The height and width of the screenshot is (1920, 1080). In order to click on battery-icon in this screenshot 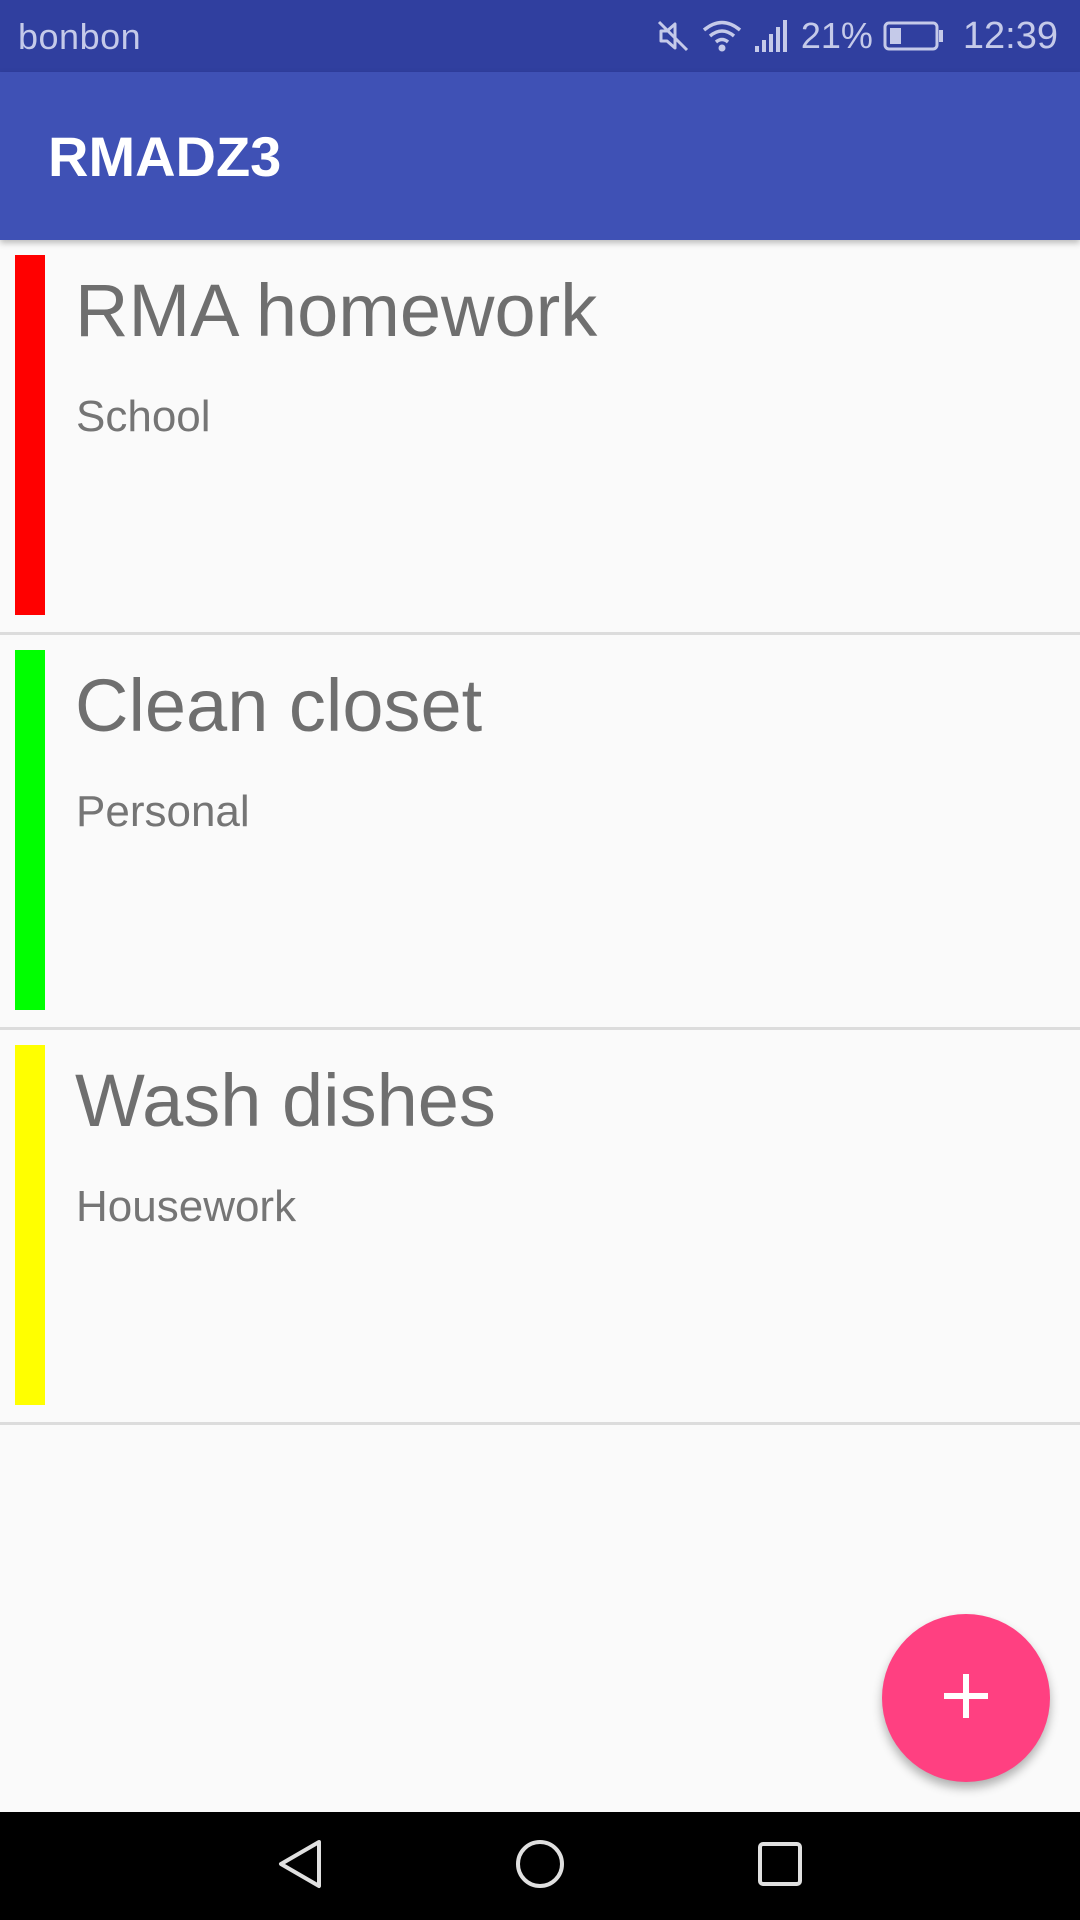, I will do `click(914, 36)`.